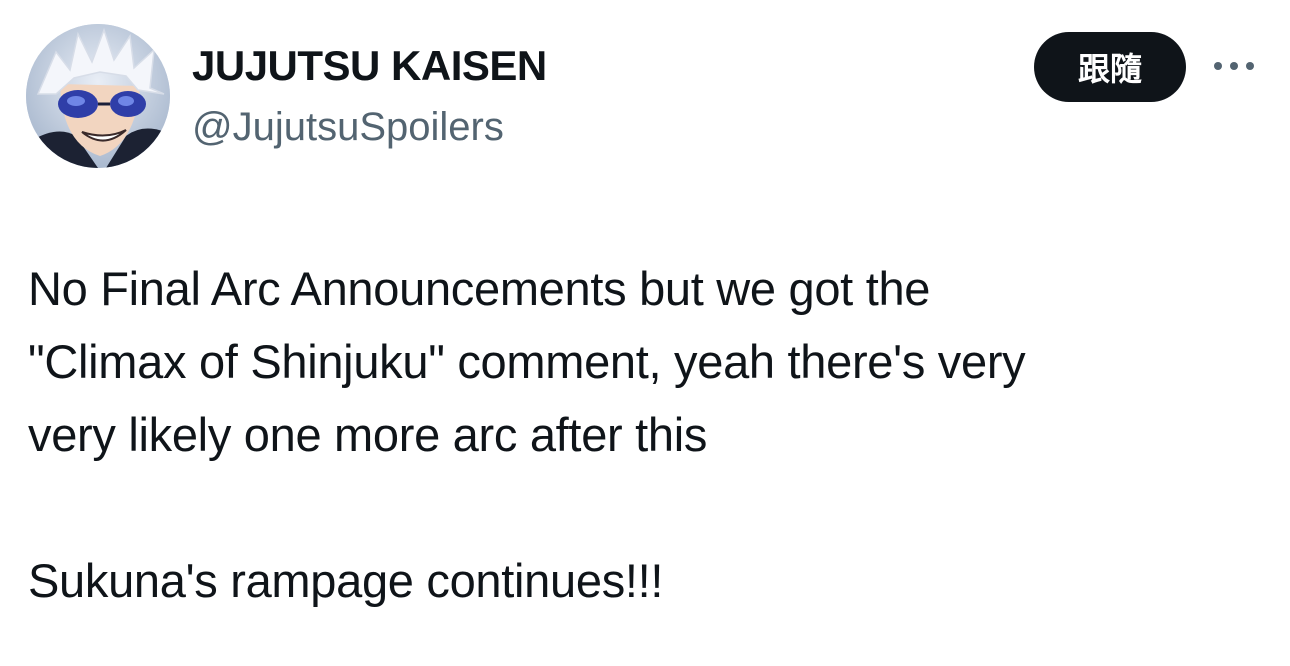  I want to click on author-handle: @JujutsuSpoilers, so click(348, 127).